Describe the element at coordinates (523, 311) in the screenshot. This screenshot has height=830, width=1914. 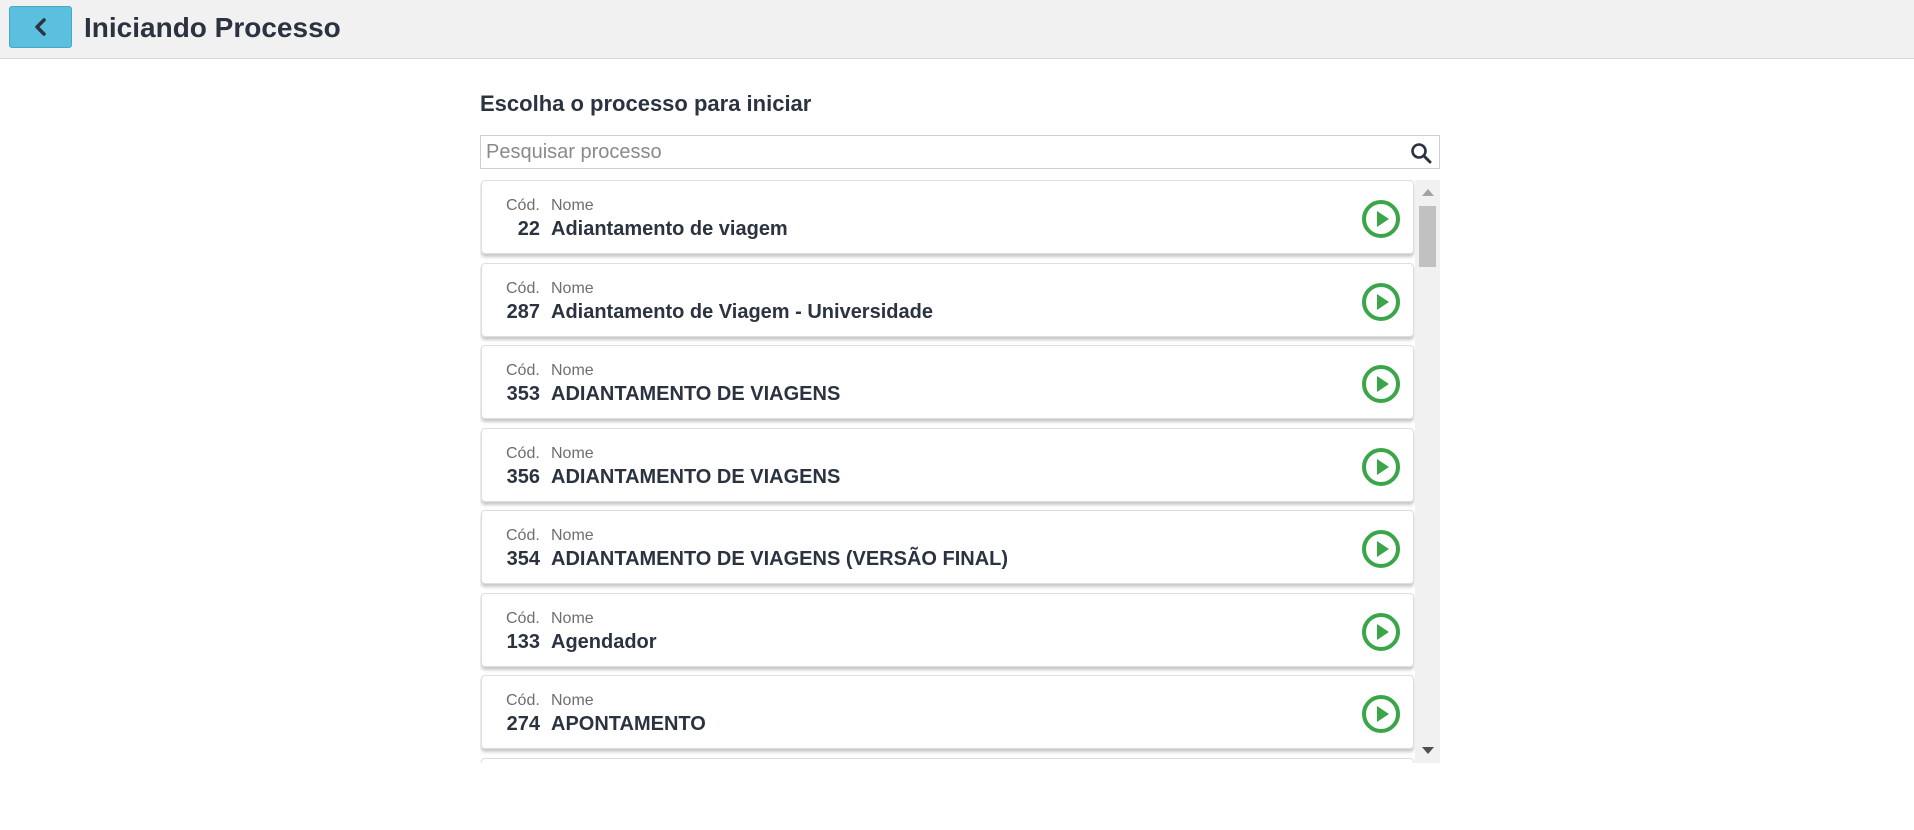
I see `process-code: 287` at that location.